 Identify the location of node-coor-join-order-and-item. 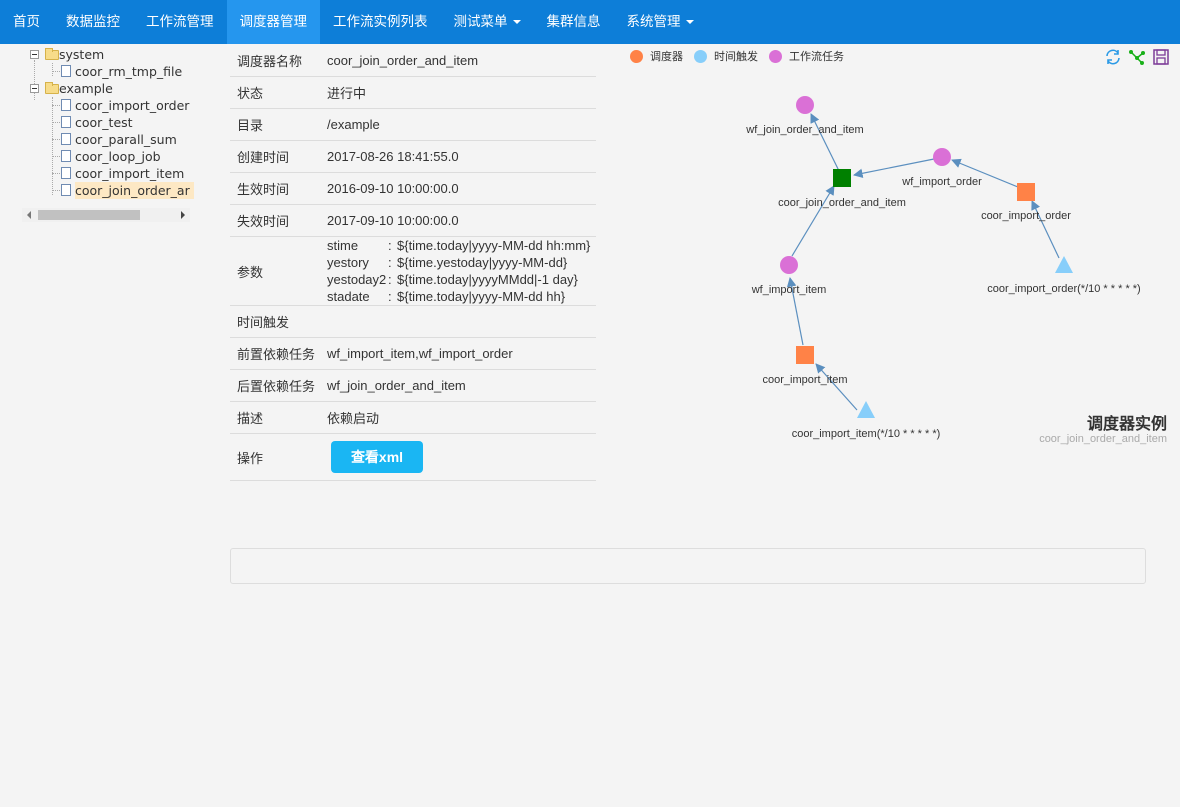
(842, 178).